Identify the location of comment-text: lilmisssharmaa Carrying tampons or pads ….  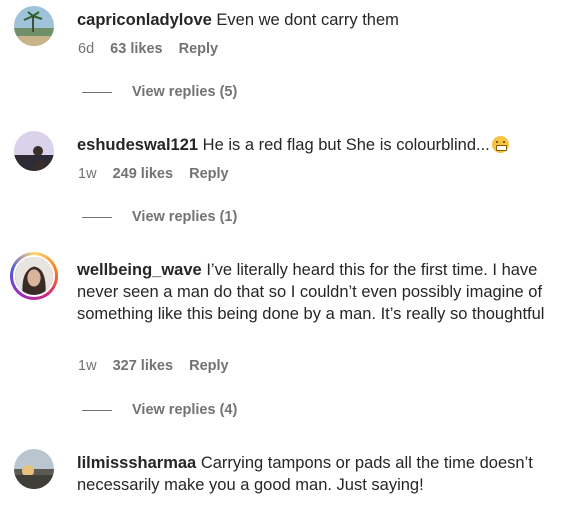
(324, 474).